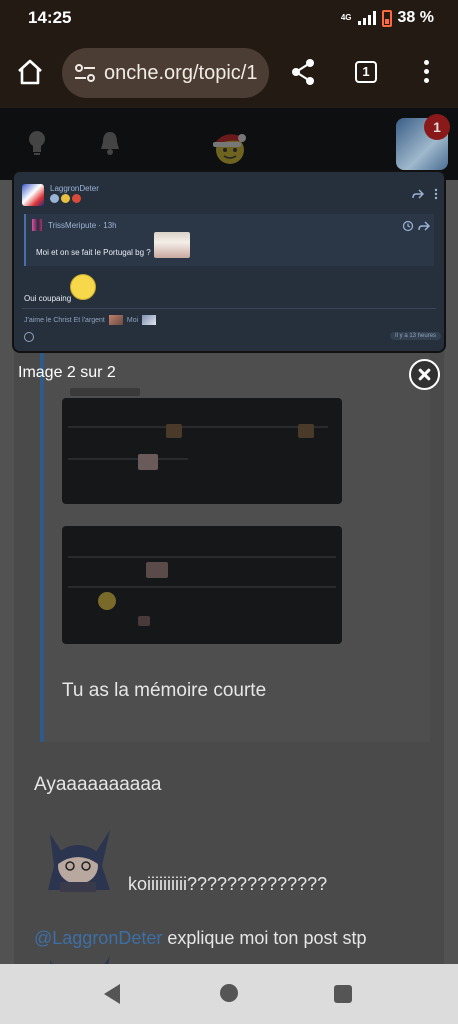 The image size is (458, 1024). What do you see at coordinates (30, 72) in the screenshot?
I see `home-icon` at bounding box center [30, 72].